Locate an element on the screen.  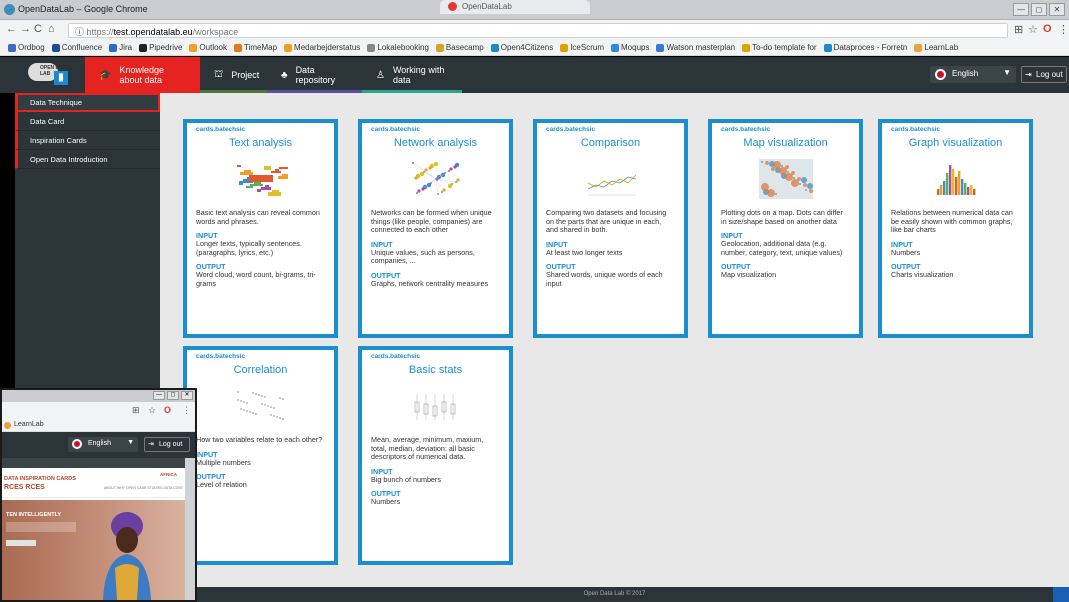
card-title: Correlation is located at coordinates (260, 370).